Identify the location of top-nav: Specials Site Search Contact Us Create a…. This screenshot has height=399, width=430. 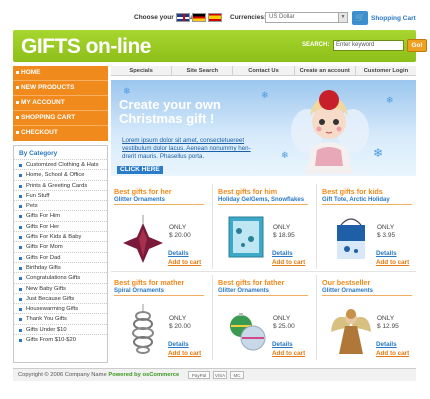
(263, 71).